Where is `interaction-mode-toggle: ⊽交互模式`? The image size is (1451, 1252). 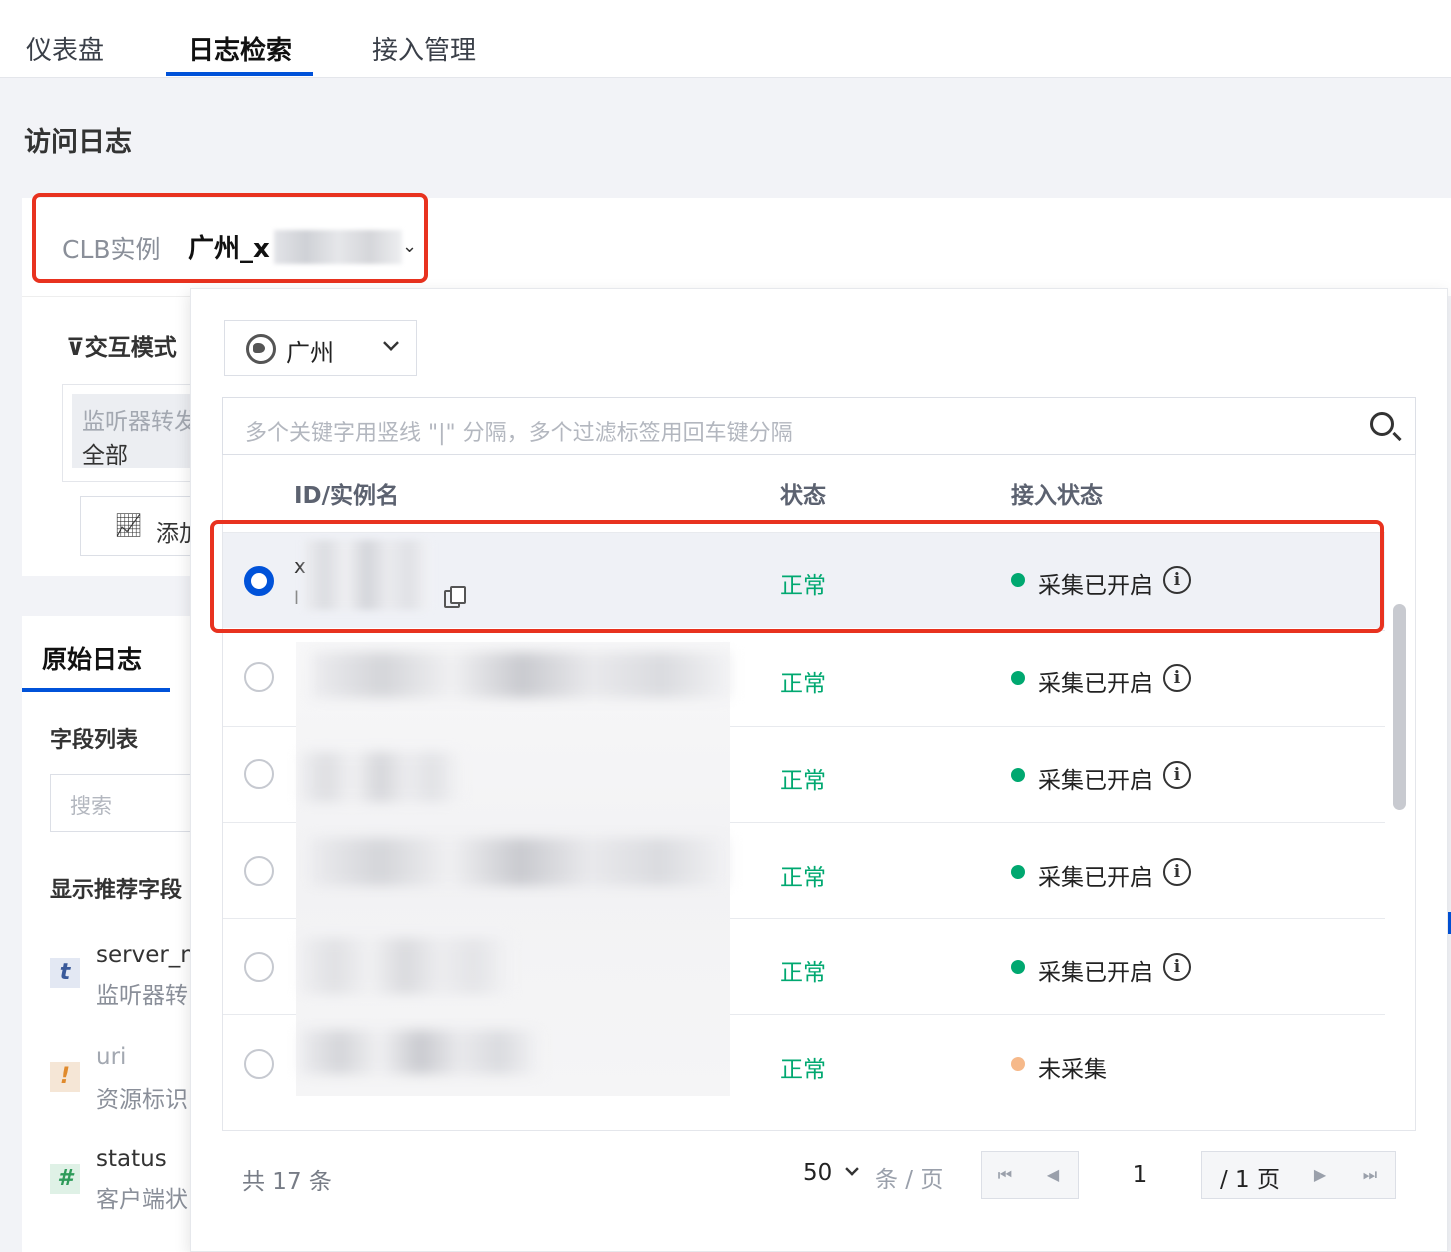
interaction-mode-toggle: ⊽交互模式 is located at coordinates (121, 345).